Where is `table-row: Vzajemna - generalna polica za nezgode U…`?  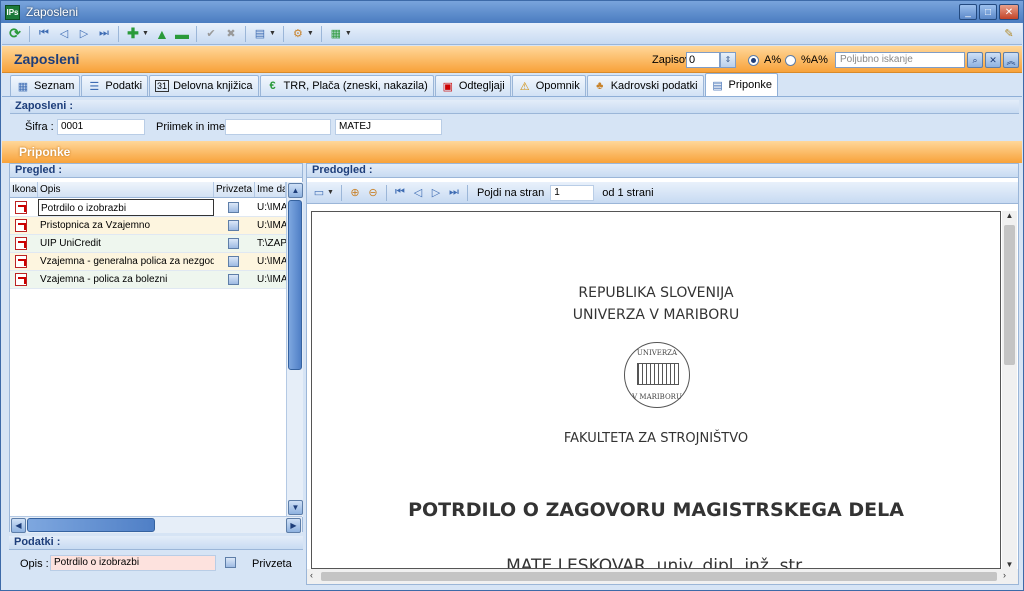
table-row: Vzajemna - generalna polica za nezgode U… is located at coordinates (148, 262).